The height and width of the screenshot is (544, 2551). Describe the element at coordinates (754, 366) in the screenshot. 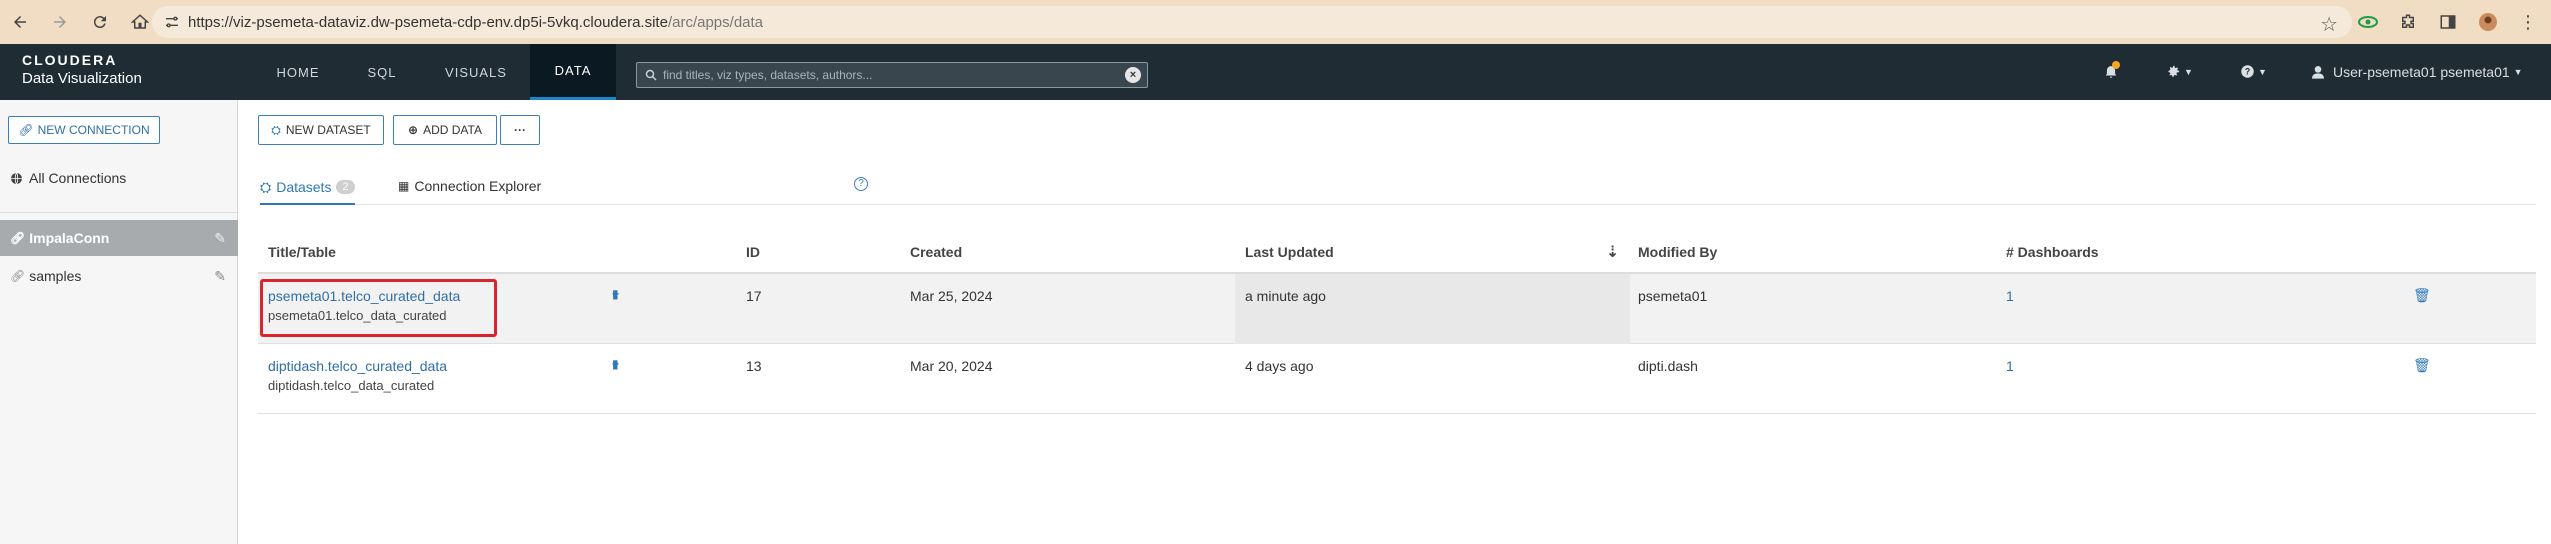

I see `dataset-id: 13` at that location.